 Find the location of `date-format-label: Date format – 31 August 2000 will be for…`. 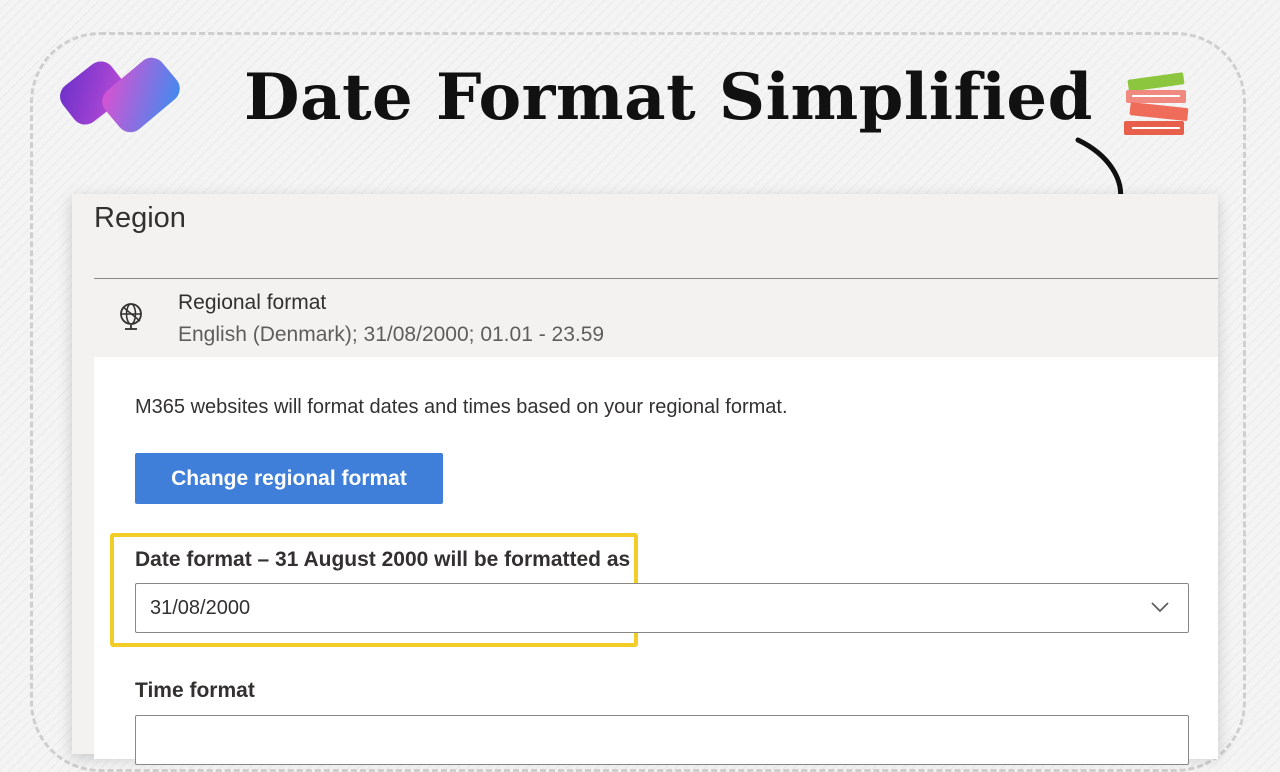

date-format-label: Date format – 31 August 2000 will be for… is located at coordinates (383, 559).